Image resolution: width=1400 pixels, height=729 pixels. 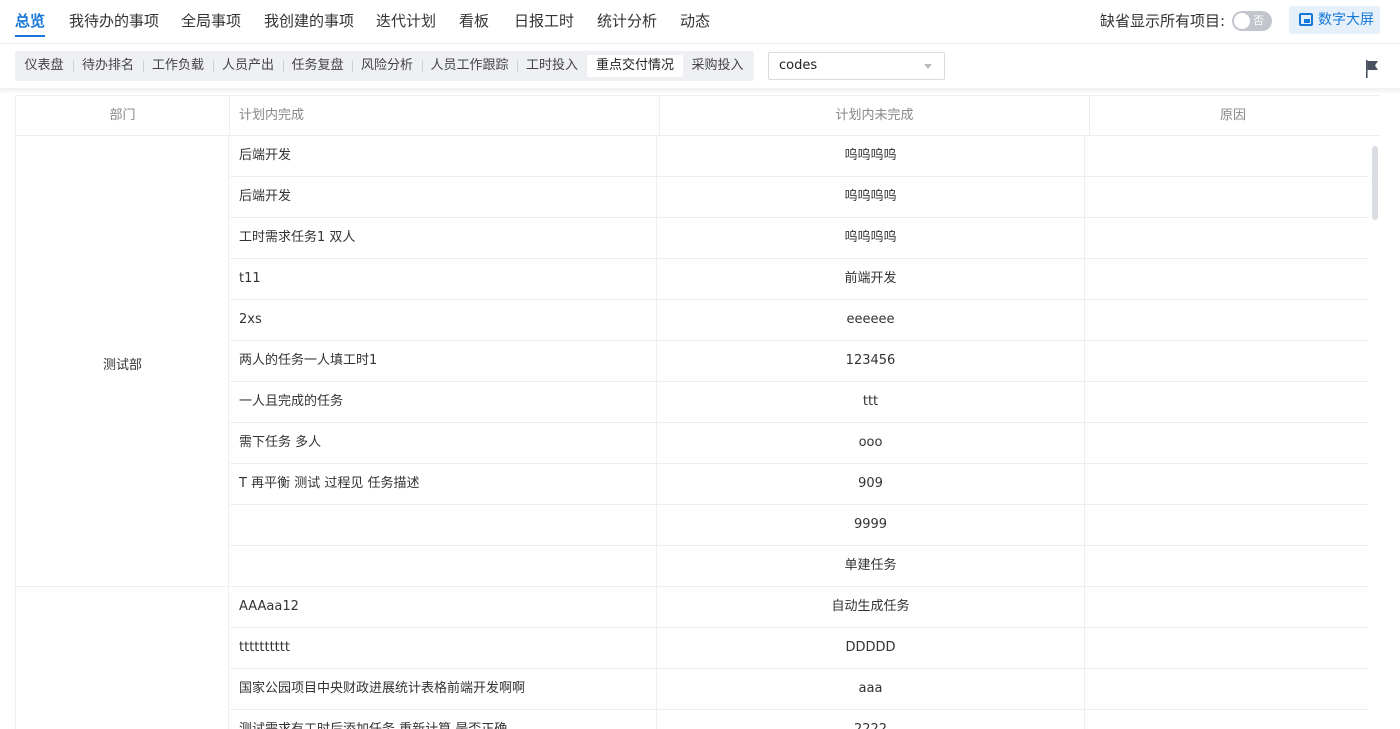 What do you see at coordinates (871, 279) in the screenshot?
I see `planned-undone-cell: 前端开发` at bounding box center [871, 279].